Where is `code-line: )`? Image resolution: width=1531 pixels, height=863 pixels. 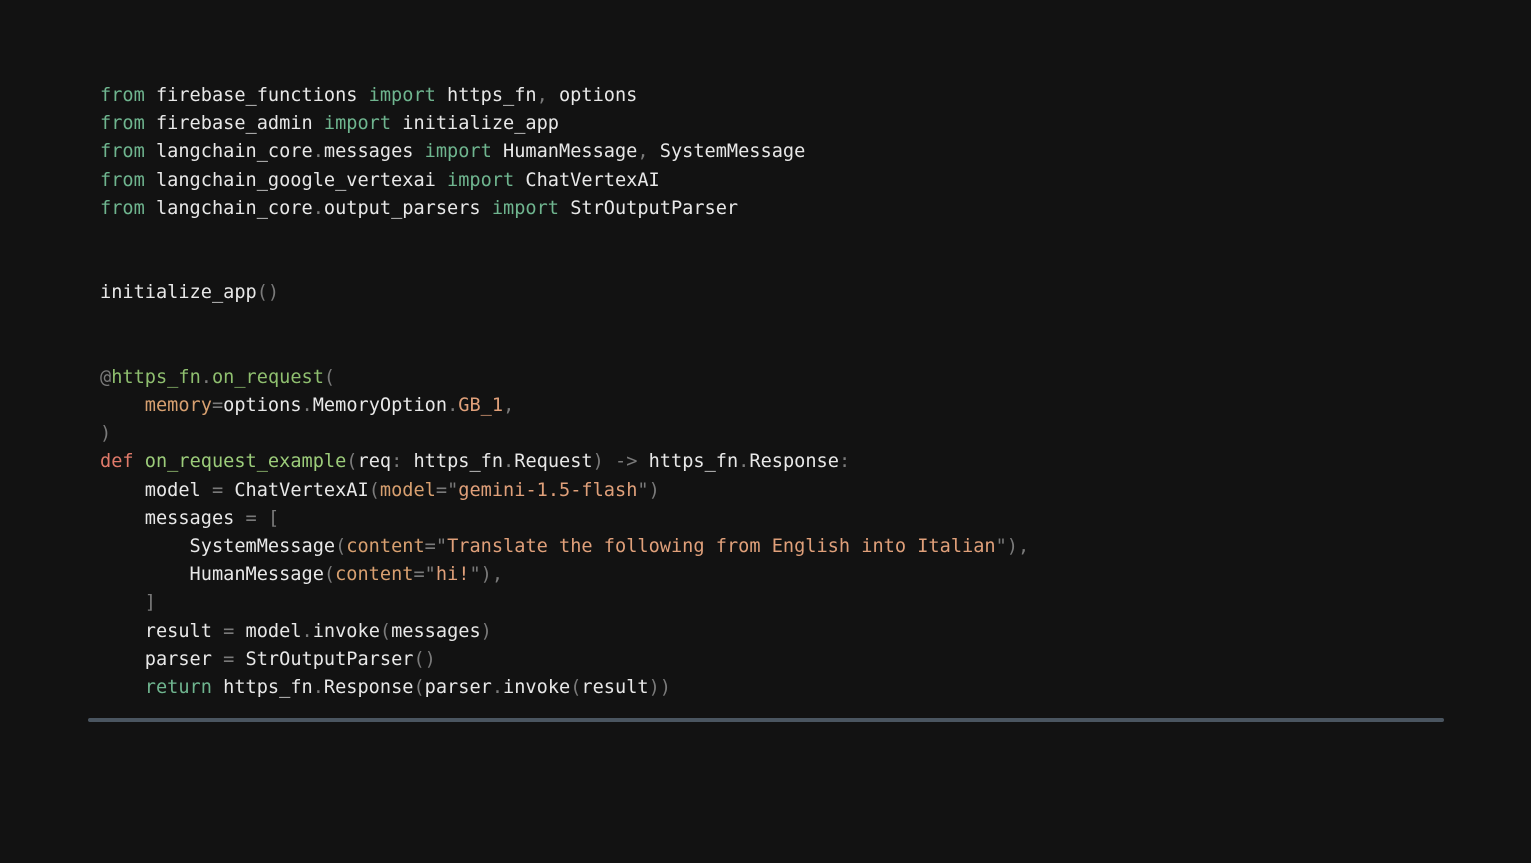
code-line: ) is located at coordinates (564, 434).